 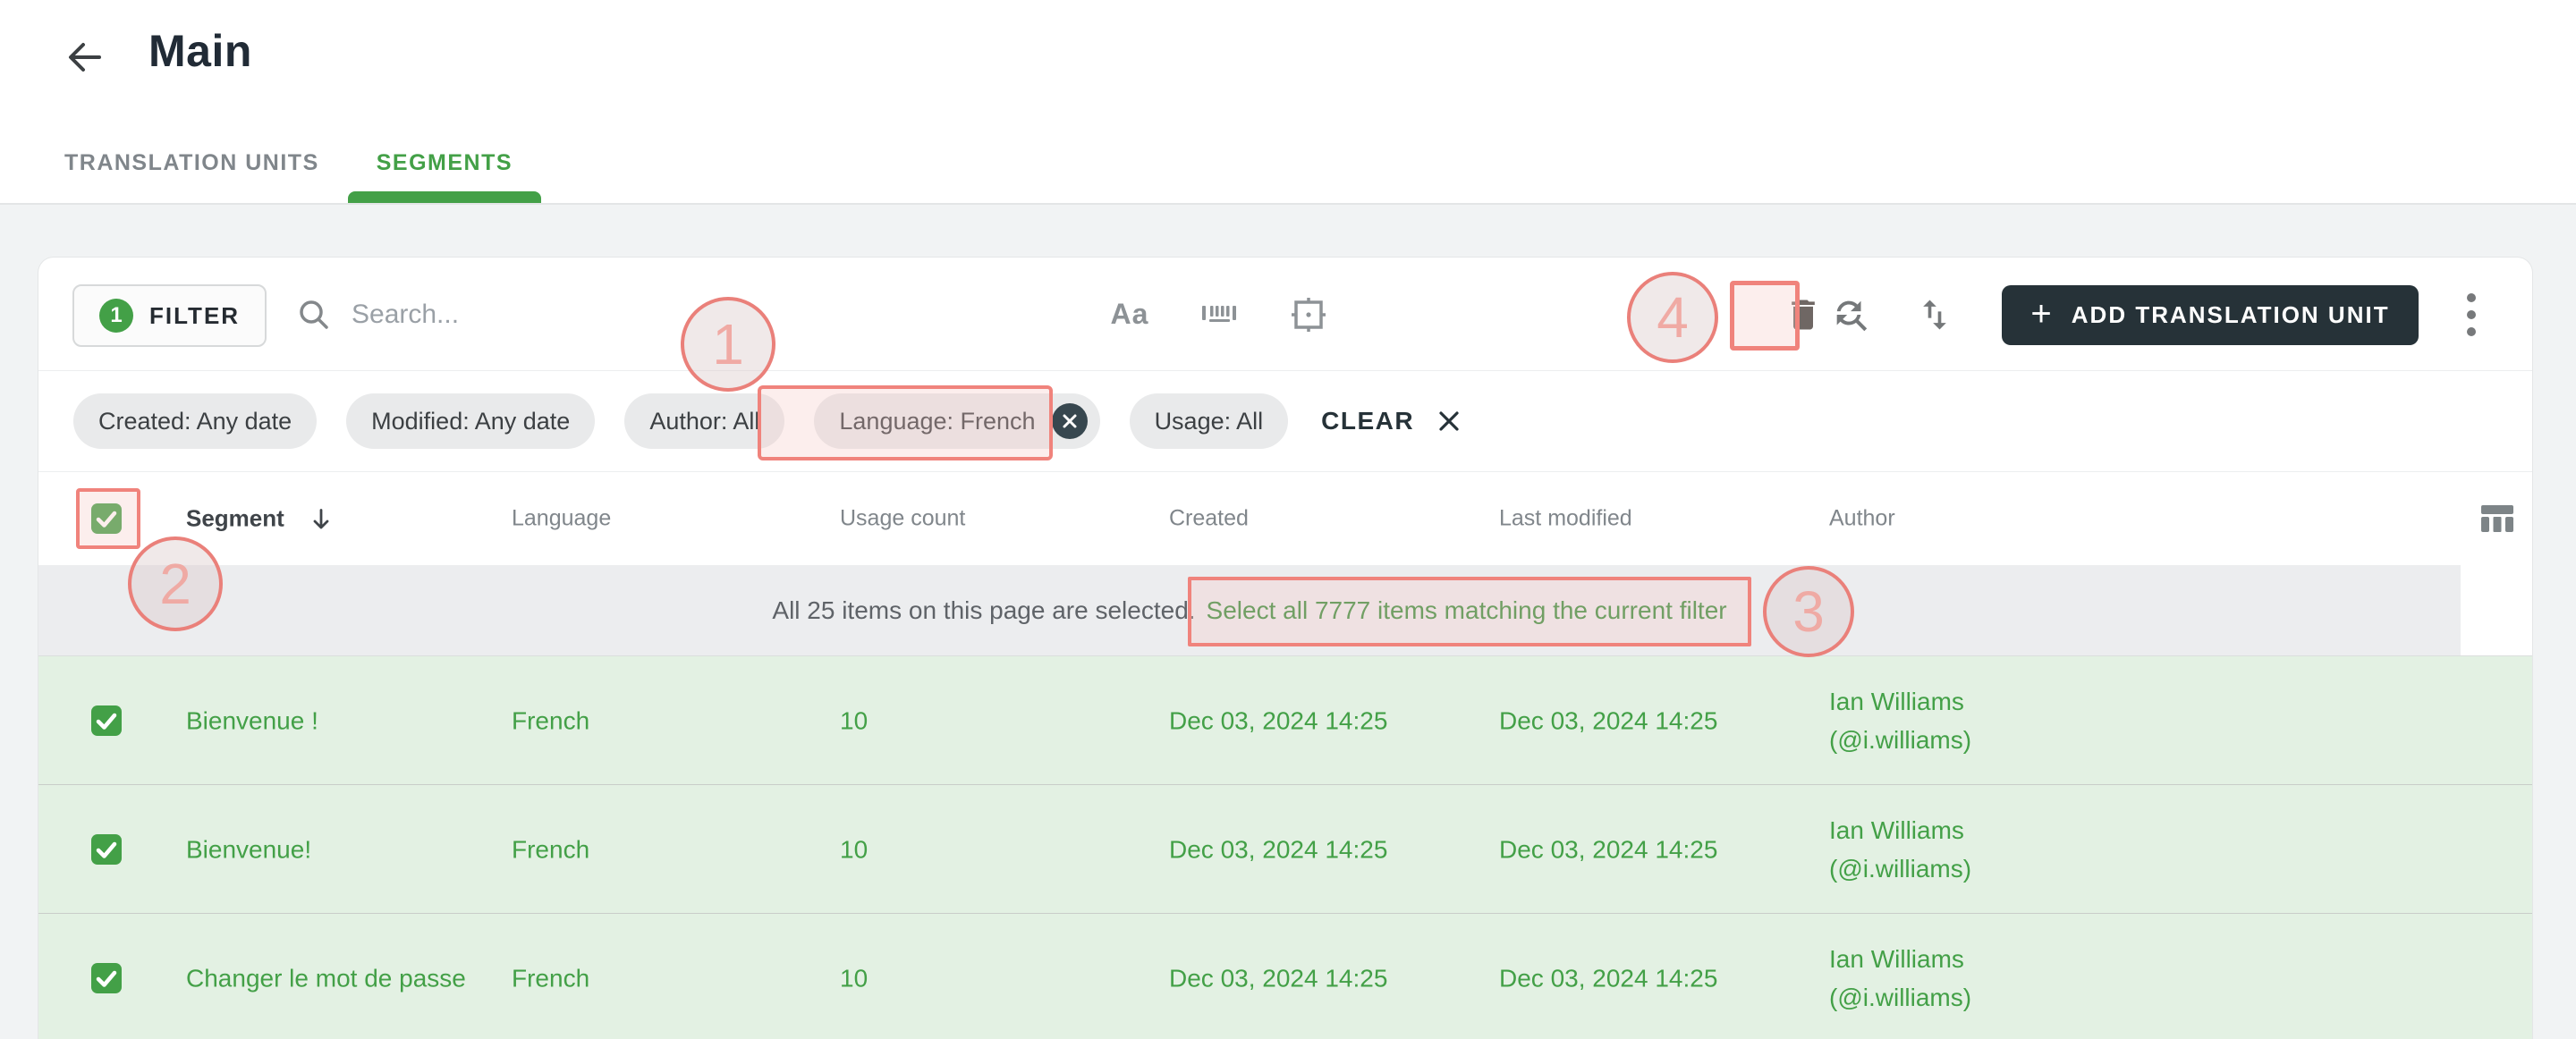 What do you see at coordinates (1209, 421) in the screenshot?
I see `filter-chip-usage: Usage: All` at bounding box center [1209, 421].